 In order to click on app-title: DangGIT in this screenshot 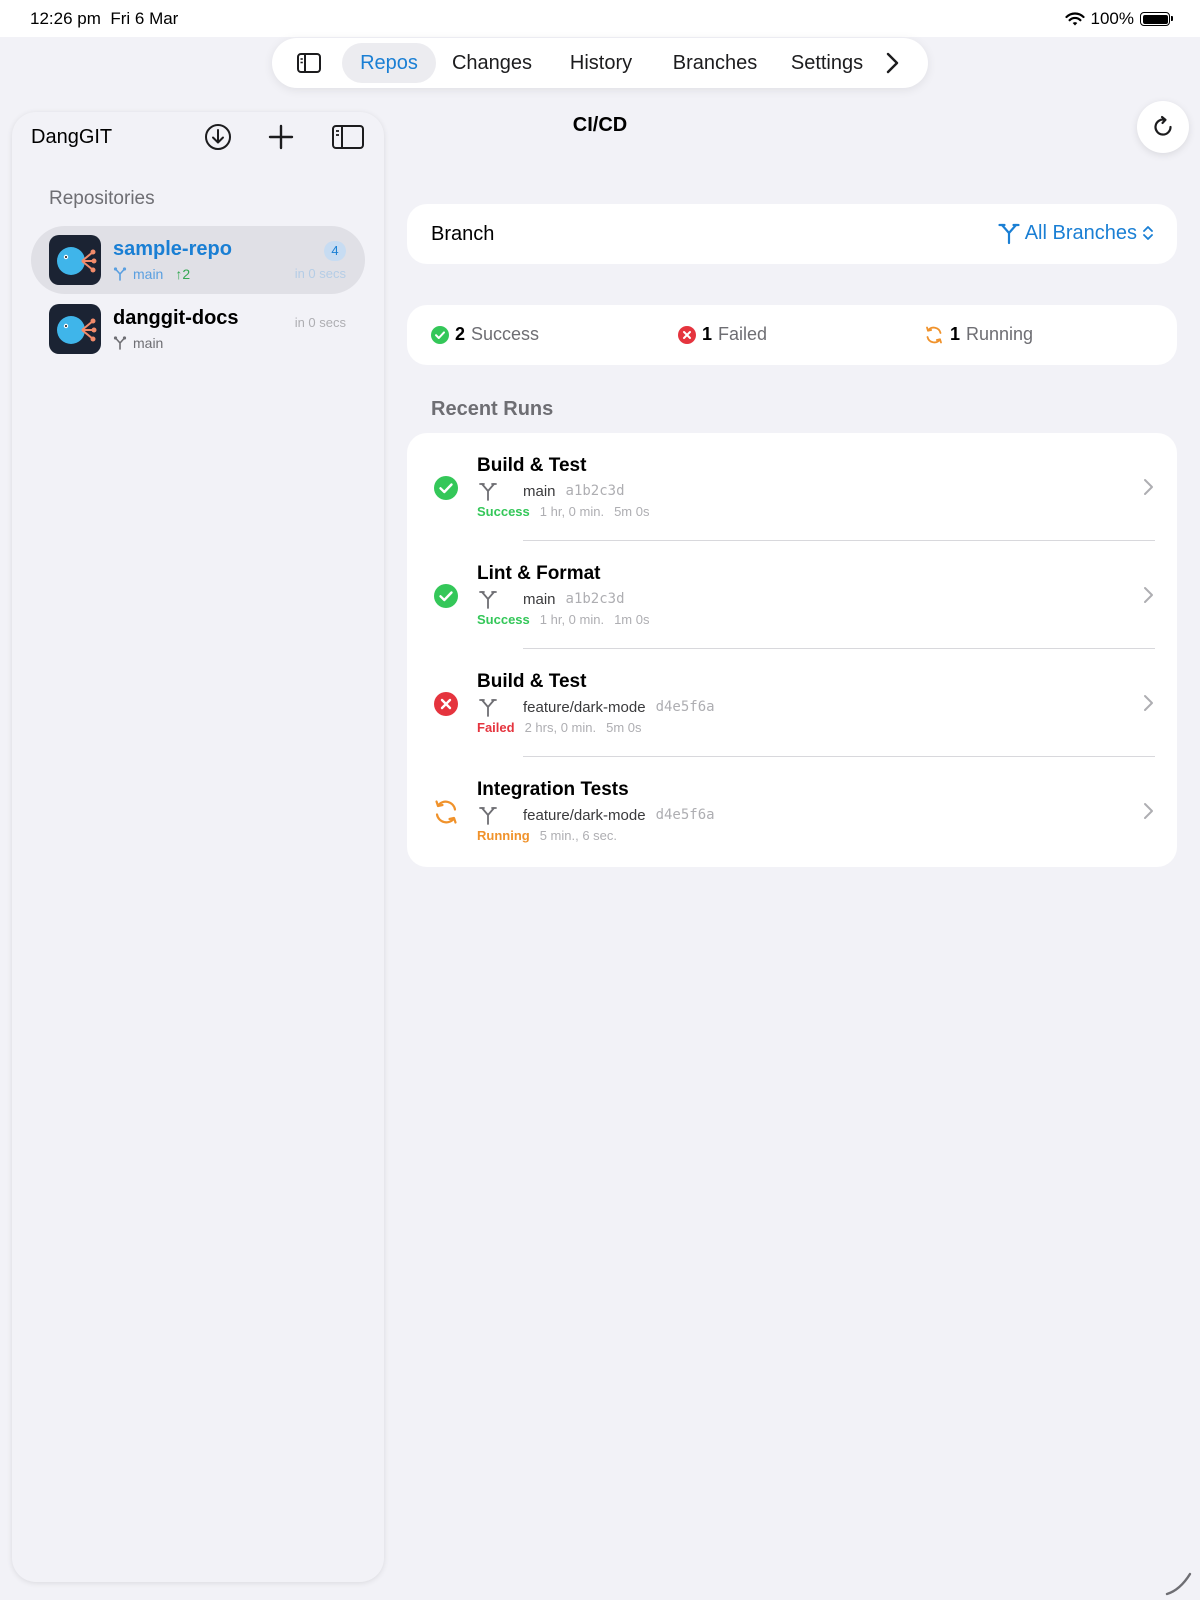, I will do `click(72, 137)`.